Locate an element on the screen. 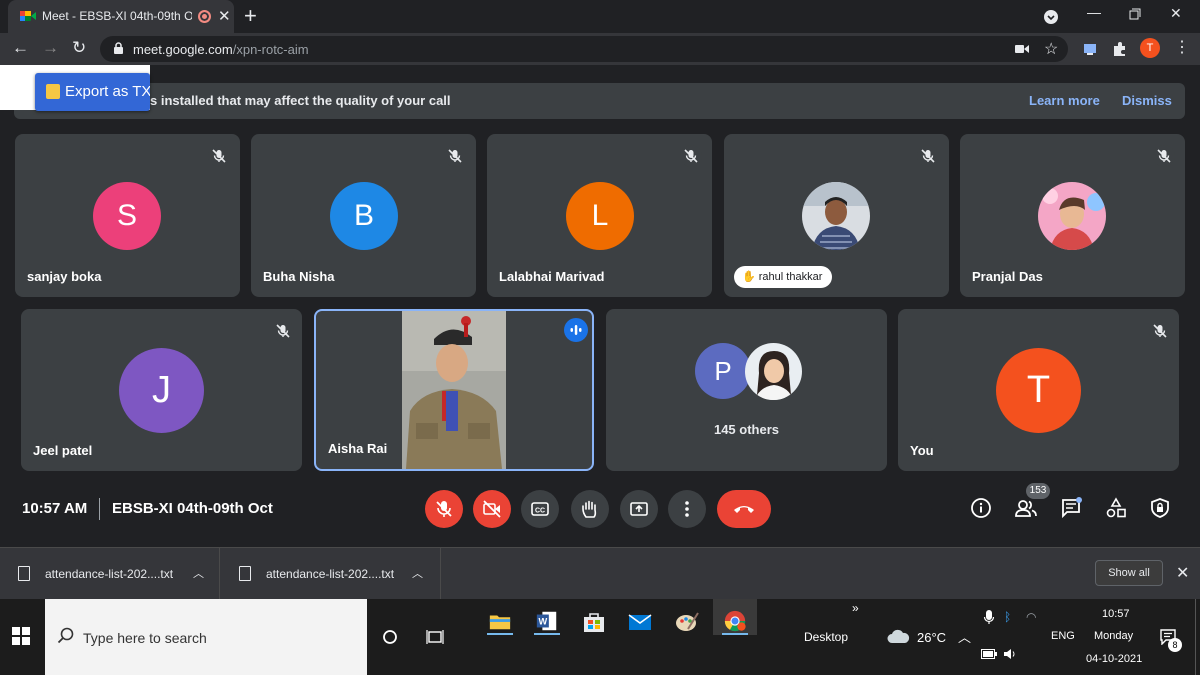 The image size is (1200, 675). weather-temperature: 26°C is located at coordinates (931, 637).